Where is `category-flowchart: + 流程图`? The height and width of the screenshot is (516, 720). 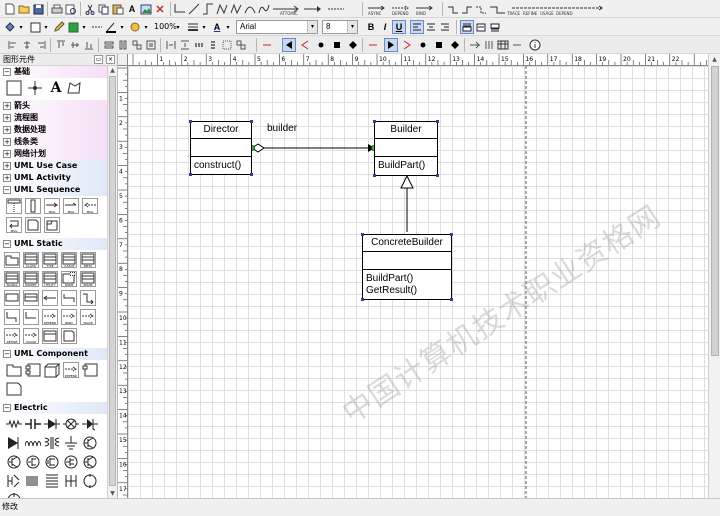
category-flowchart: + 流程图 is located at coordinates (58, 118).